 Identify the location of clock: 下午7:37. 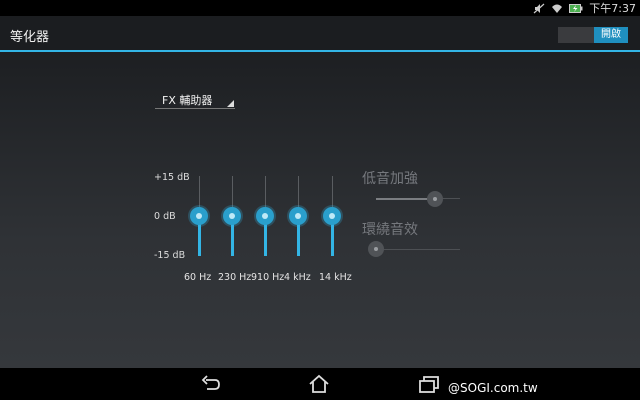
(612, 8).